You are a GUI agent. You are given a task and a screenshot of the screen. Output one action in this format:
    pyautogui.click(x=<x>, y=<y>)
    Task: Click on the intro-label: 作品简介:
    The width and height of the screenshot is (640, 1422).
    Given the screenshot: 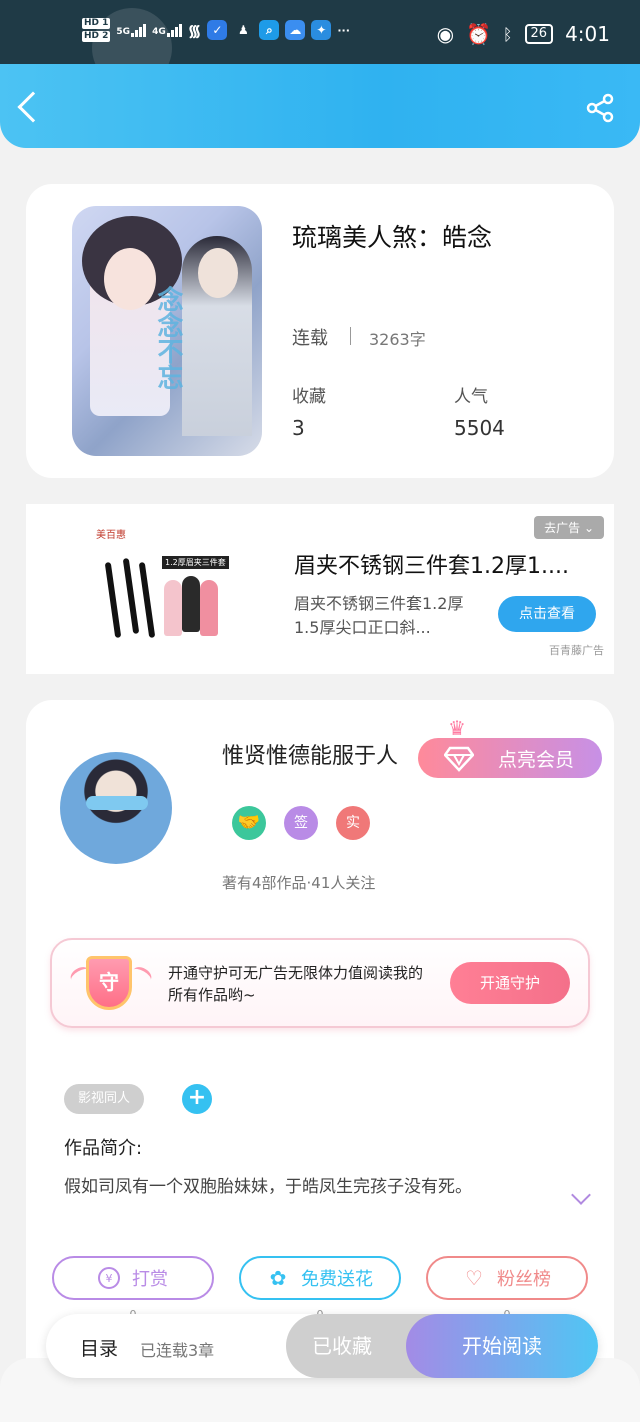 What is the action you would take?
    pyautogui.click(x=103, y=1148)
    